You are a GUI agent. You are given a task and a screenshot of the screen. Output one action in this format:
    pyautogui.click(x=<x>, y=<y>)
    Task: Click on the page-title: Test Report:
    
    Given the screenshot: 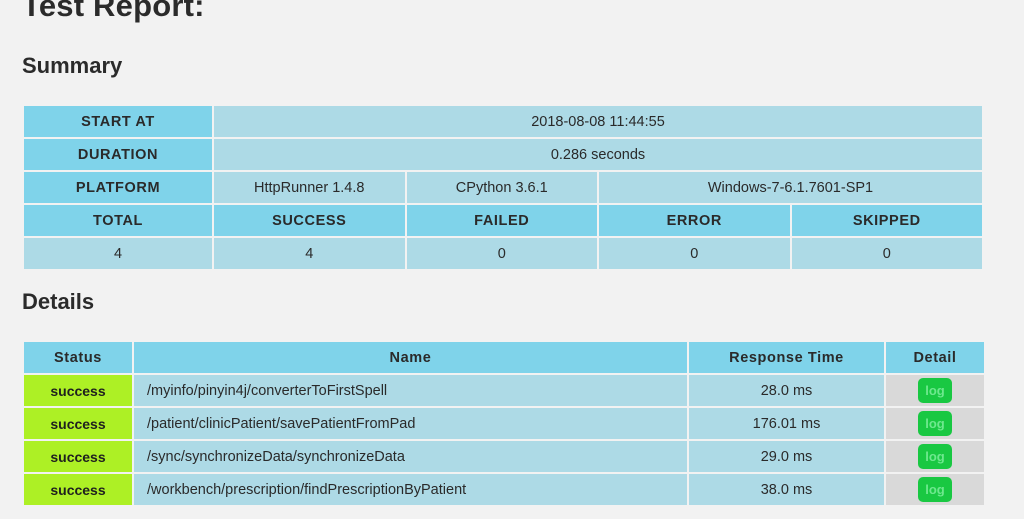 What is the action you would take?
    pyautogui.click(x=113, y=11)
    